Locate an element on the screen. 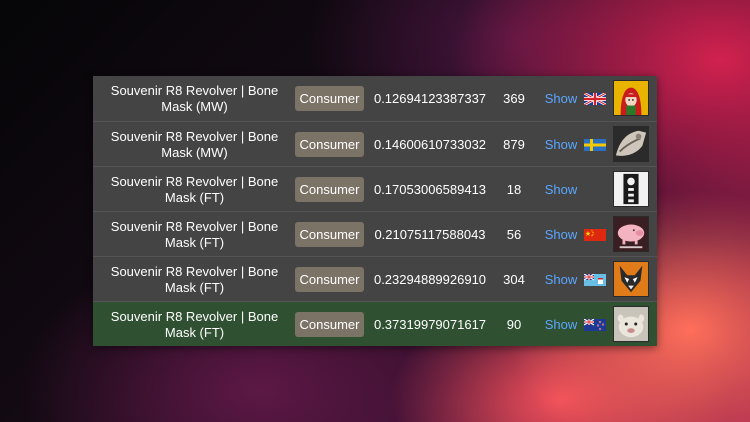  float-value: 0.12694123387337 is located at coordinates (430, 98).